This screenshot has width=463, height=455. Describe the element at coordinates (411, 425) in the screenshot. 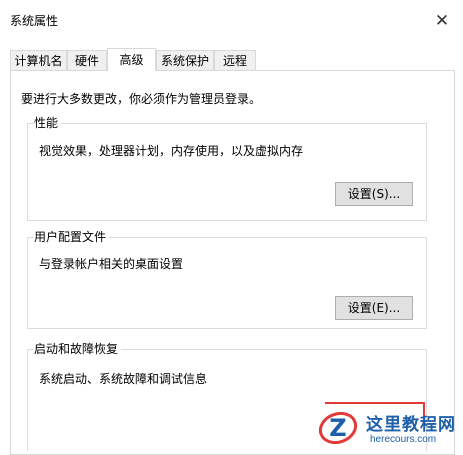

I see `watermark-site-name: 这里教程网` at that location.